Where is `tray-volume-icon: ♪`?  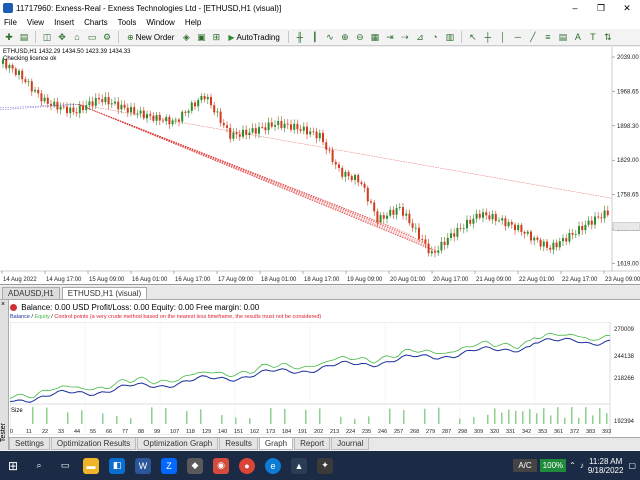 tray-volume-icon: ♪ is located at coordinates (582, 465).